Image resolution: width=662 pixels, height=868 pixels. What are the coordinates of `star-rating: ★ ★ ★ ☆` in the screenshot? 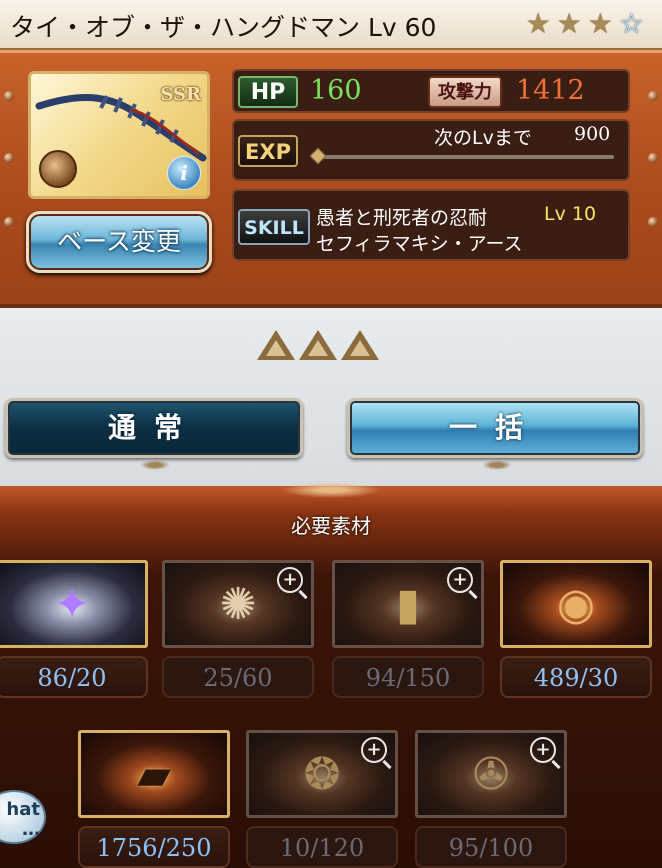 It's located at (585, 24).